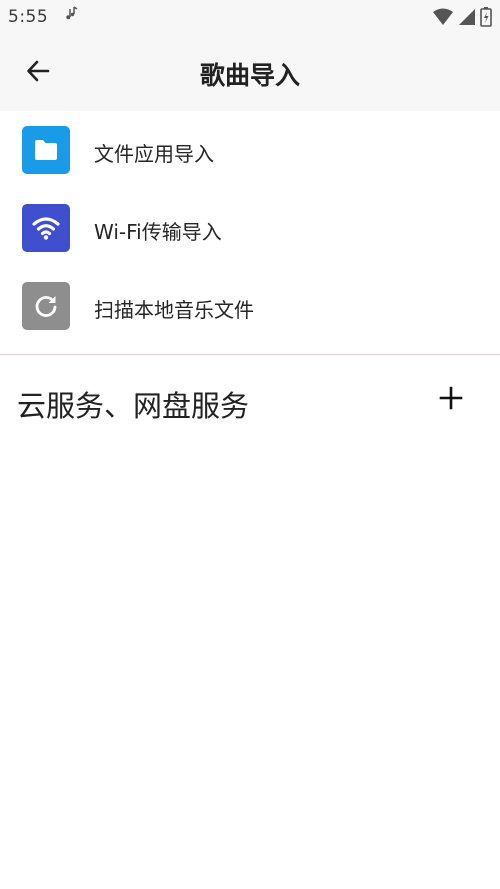 This screenshot has width=500, height=889. Describe the element at coordinates (467, 19) in the screenshot. I see `signal-icon` at that location.